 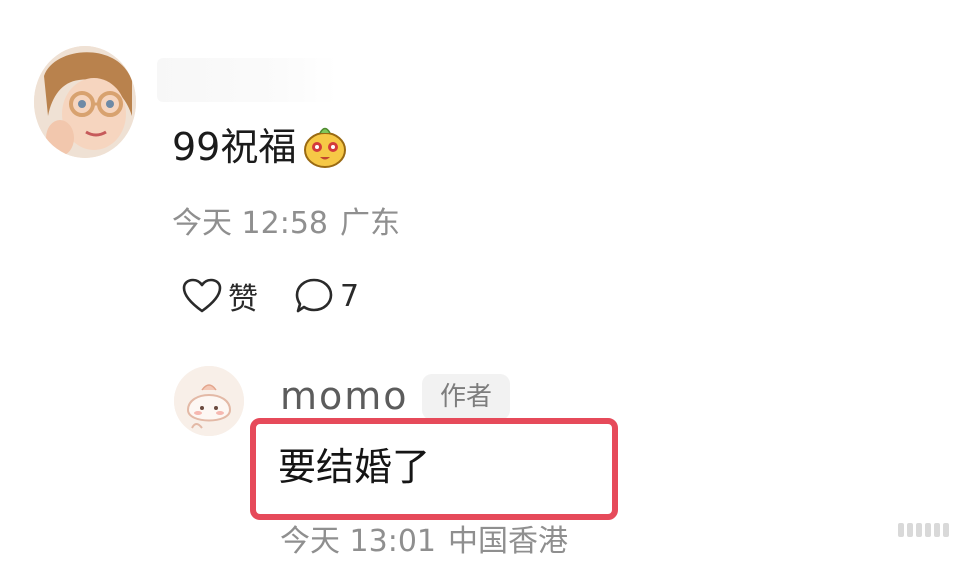 What do you see at coordinates (314, 296) in the screenshot?
I see `comment-bubble-icon` at bounding box center [314, 296].